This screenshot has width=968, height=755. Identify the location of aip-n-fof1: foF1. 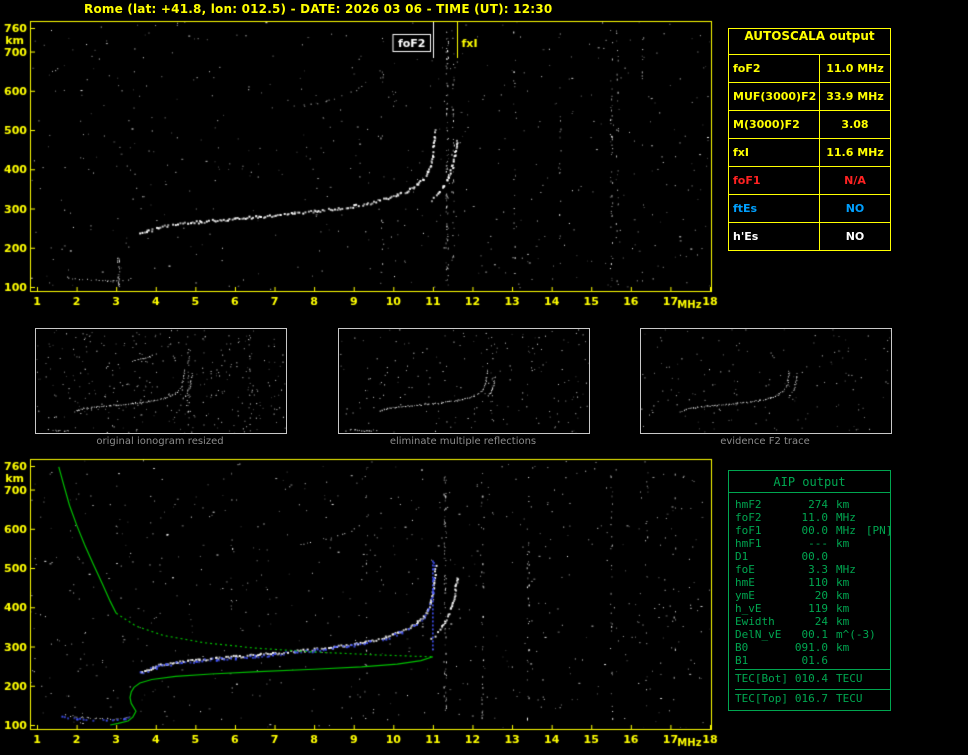
(748, 530).